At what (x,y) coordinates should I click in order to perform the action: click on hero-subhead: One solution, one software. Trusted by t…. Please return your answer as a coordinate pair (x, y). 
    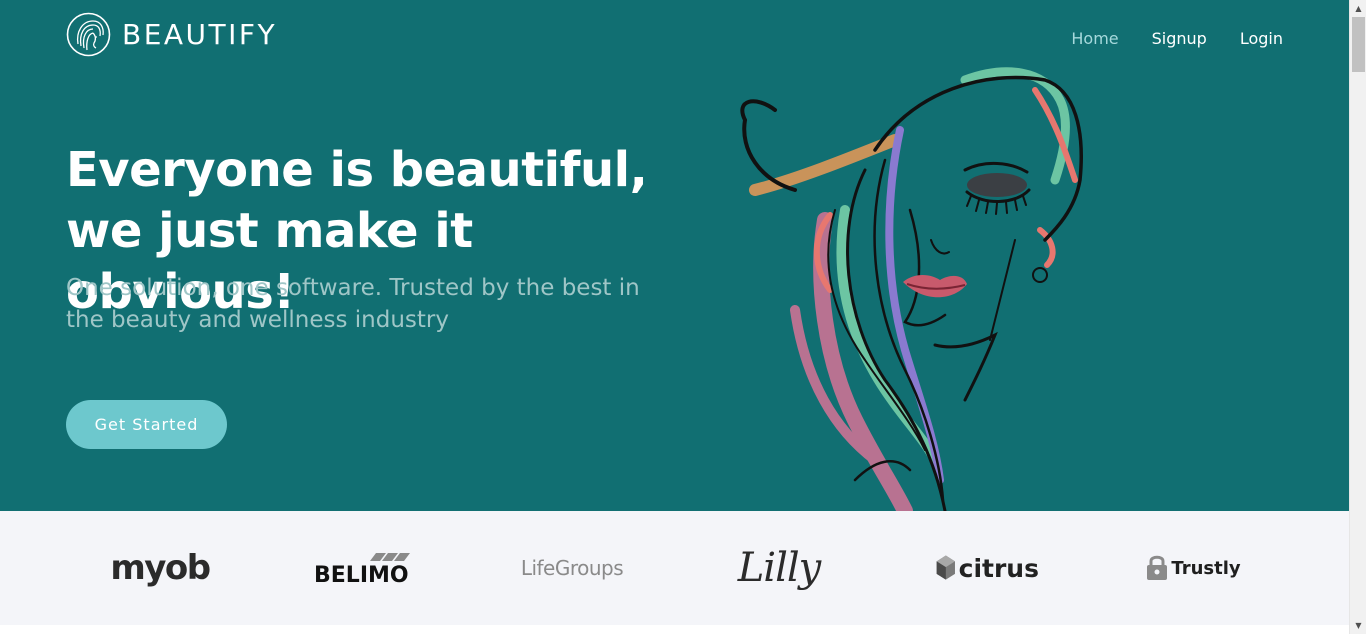
    Looking at the image, I should click on (366, 304).